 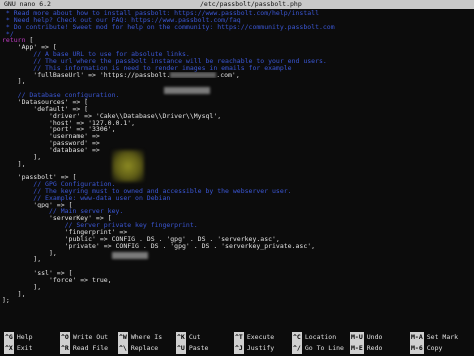 What do you see at coordinates (434, 348) in the screenshot?
I see `shortcut-label: Copy` at bounding box center [434, 348].